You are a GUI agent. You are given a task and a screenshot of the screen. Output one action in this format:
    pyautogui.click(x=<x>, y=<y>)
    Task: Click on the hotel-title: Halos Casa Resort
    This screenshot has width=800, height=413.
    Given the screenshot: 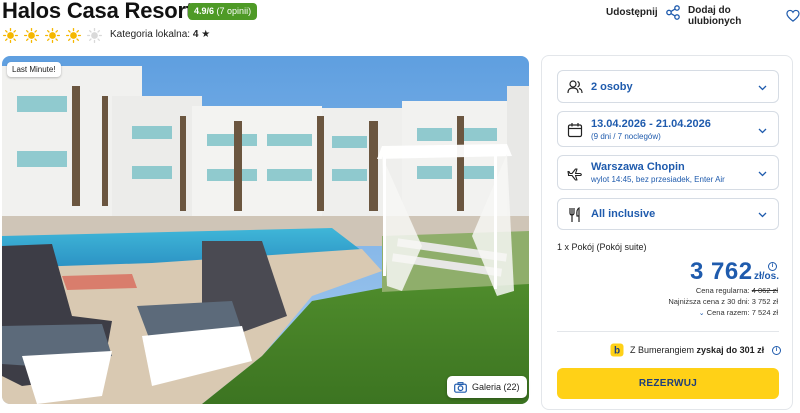 What is the action you would take?
    pyautogui.click(x=98, y=11)
    